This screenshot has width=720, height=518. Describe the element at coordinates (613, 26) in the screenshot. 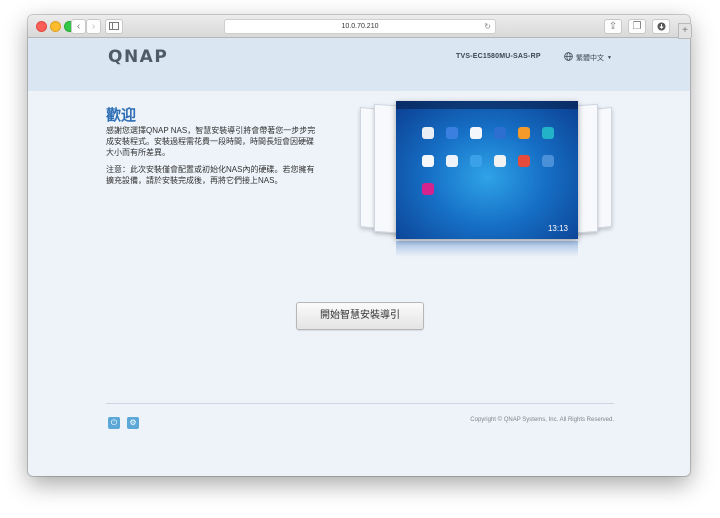

I see `share-icon: ⇪` at that location.